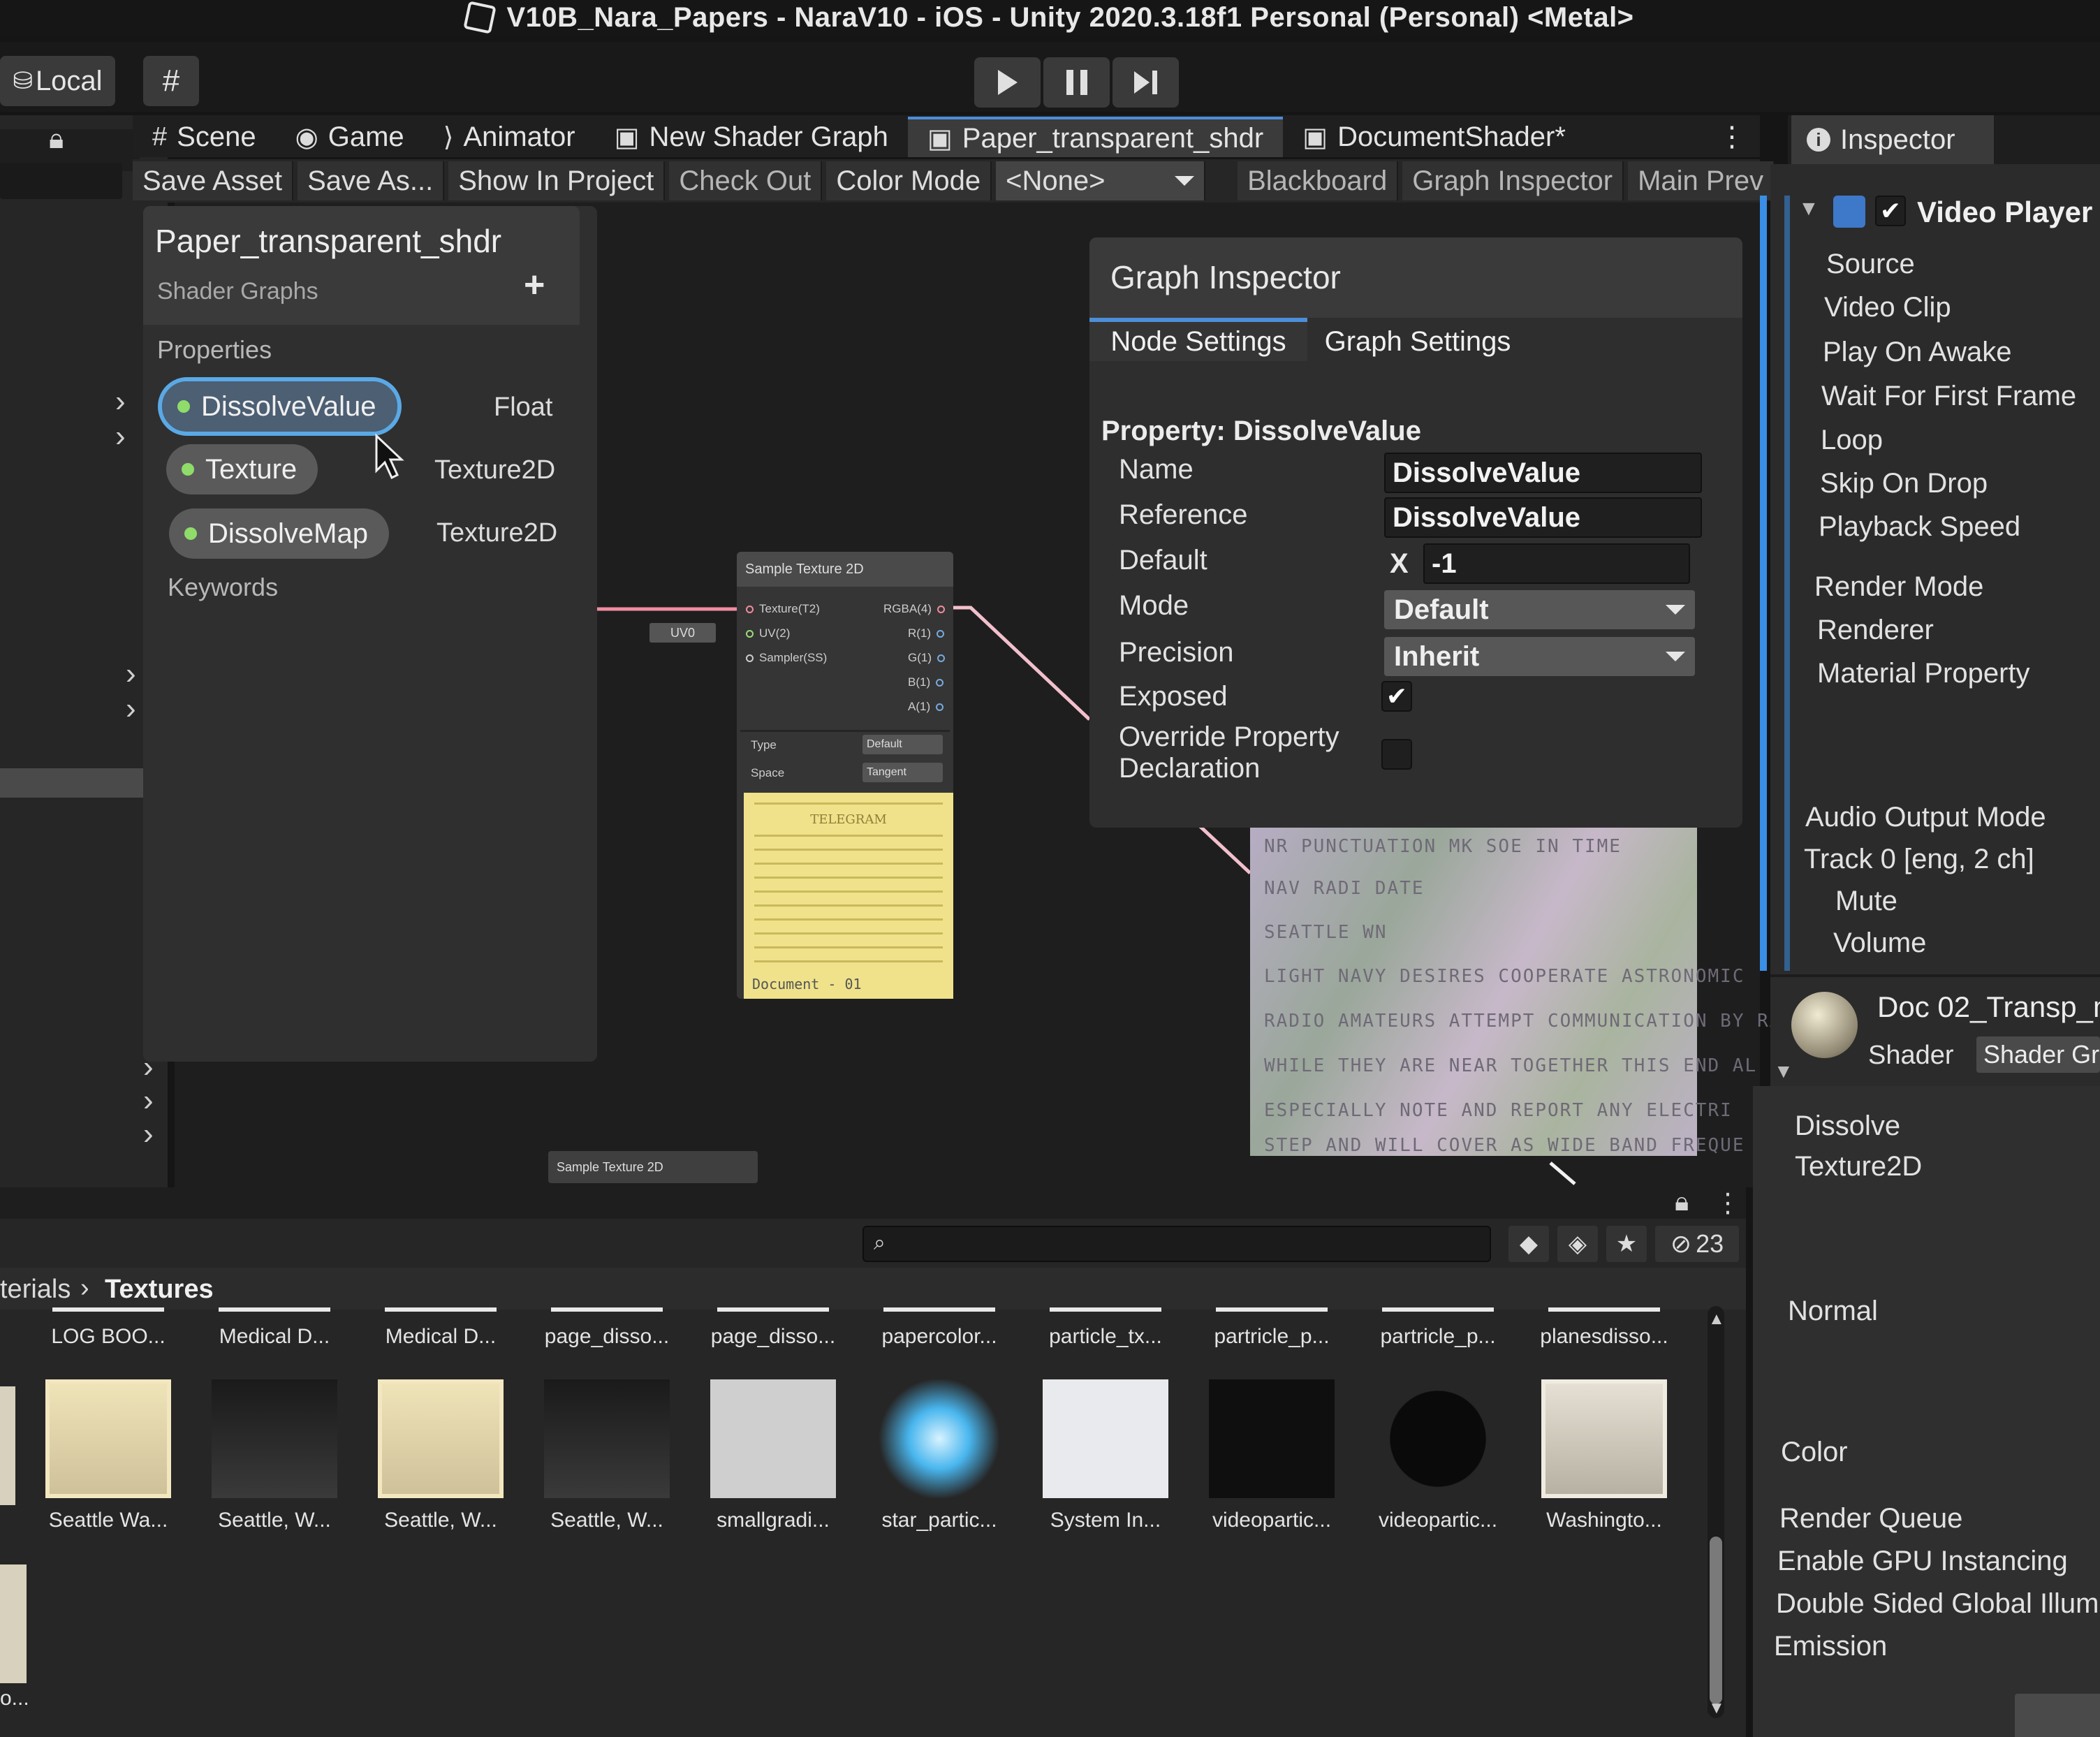 This screenshot has height=1737, width=2100. Describe the element at coordinates (1676, 610) in the screenshot. I see `chevron-down-icon` at that location.